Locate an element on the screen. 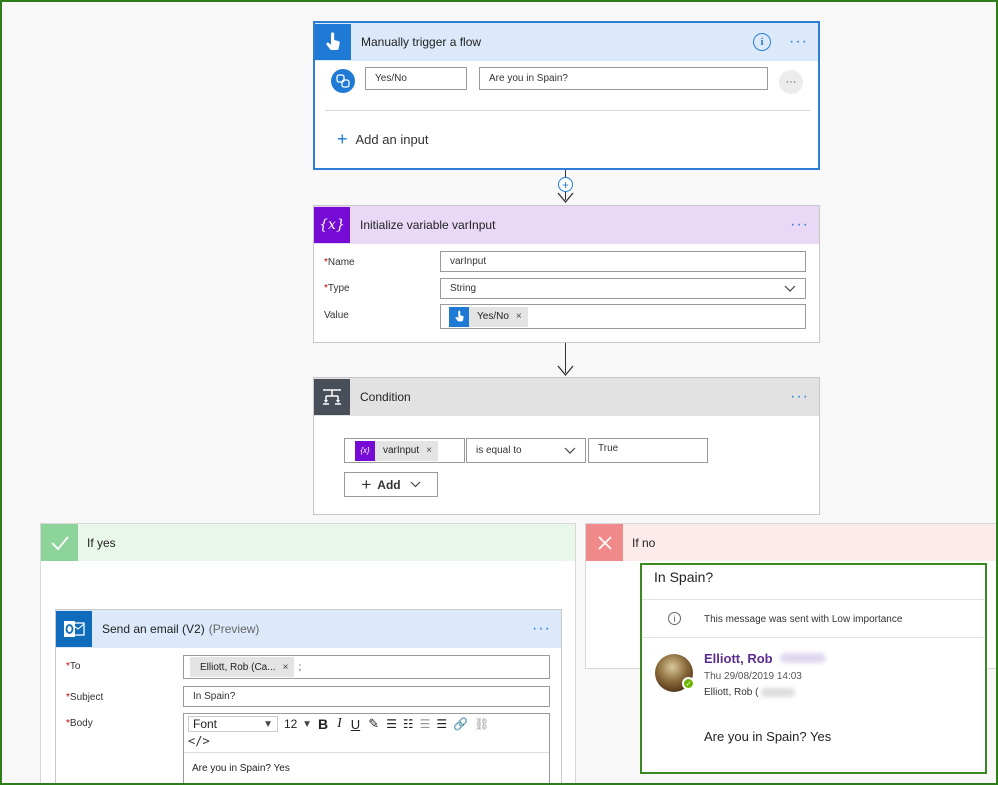 The width and height of the screenshot is (998, 785). if-no-header: If no is located at coordinates (791, 542).